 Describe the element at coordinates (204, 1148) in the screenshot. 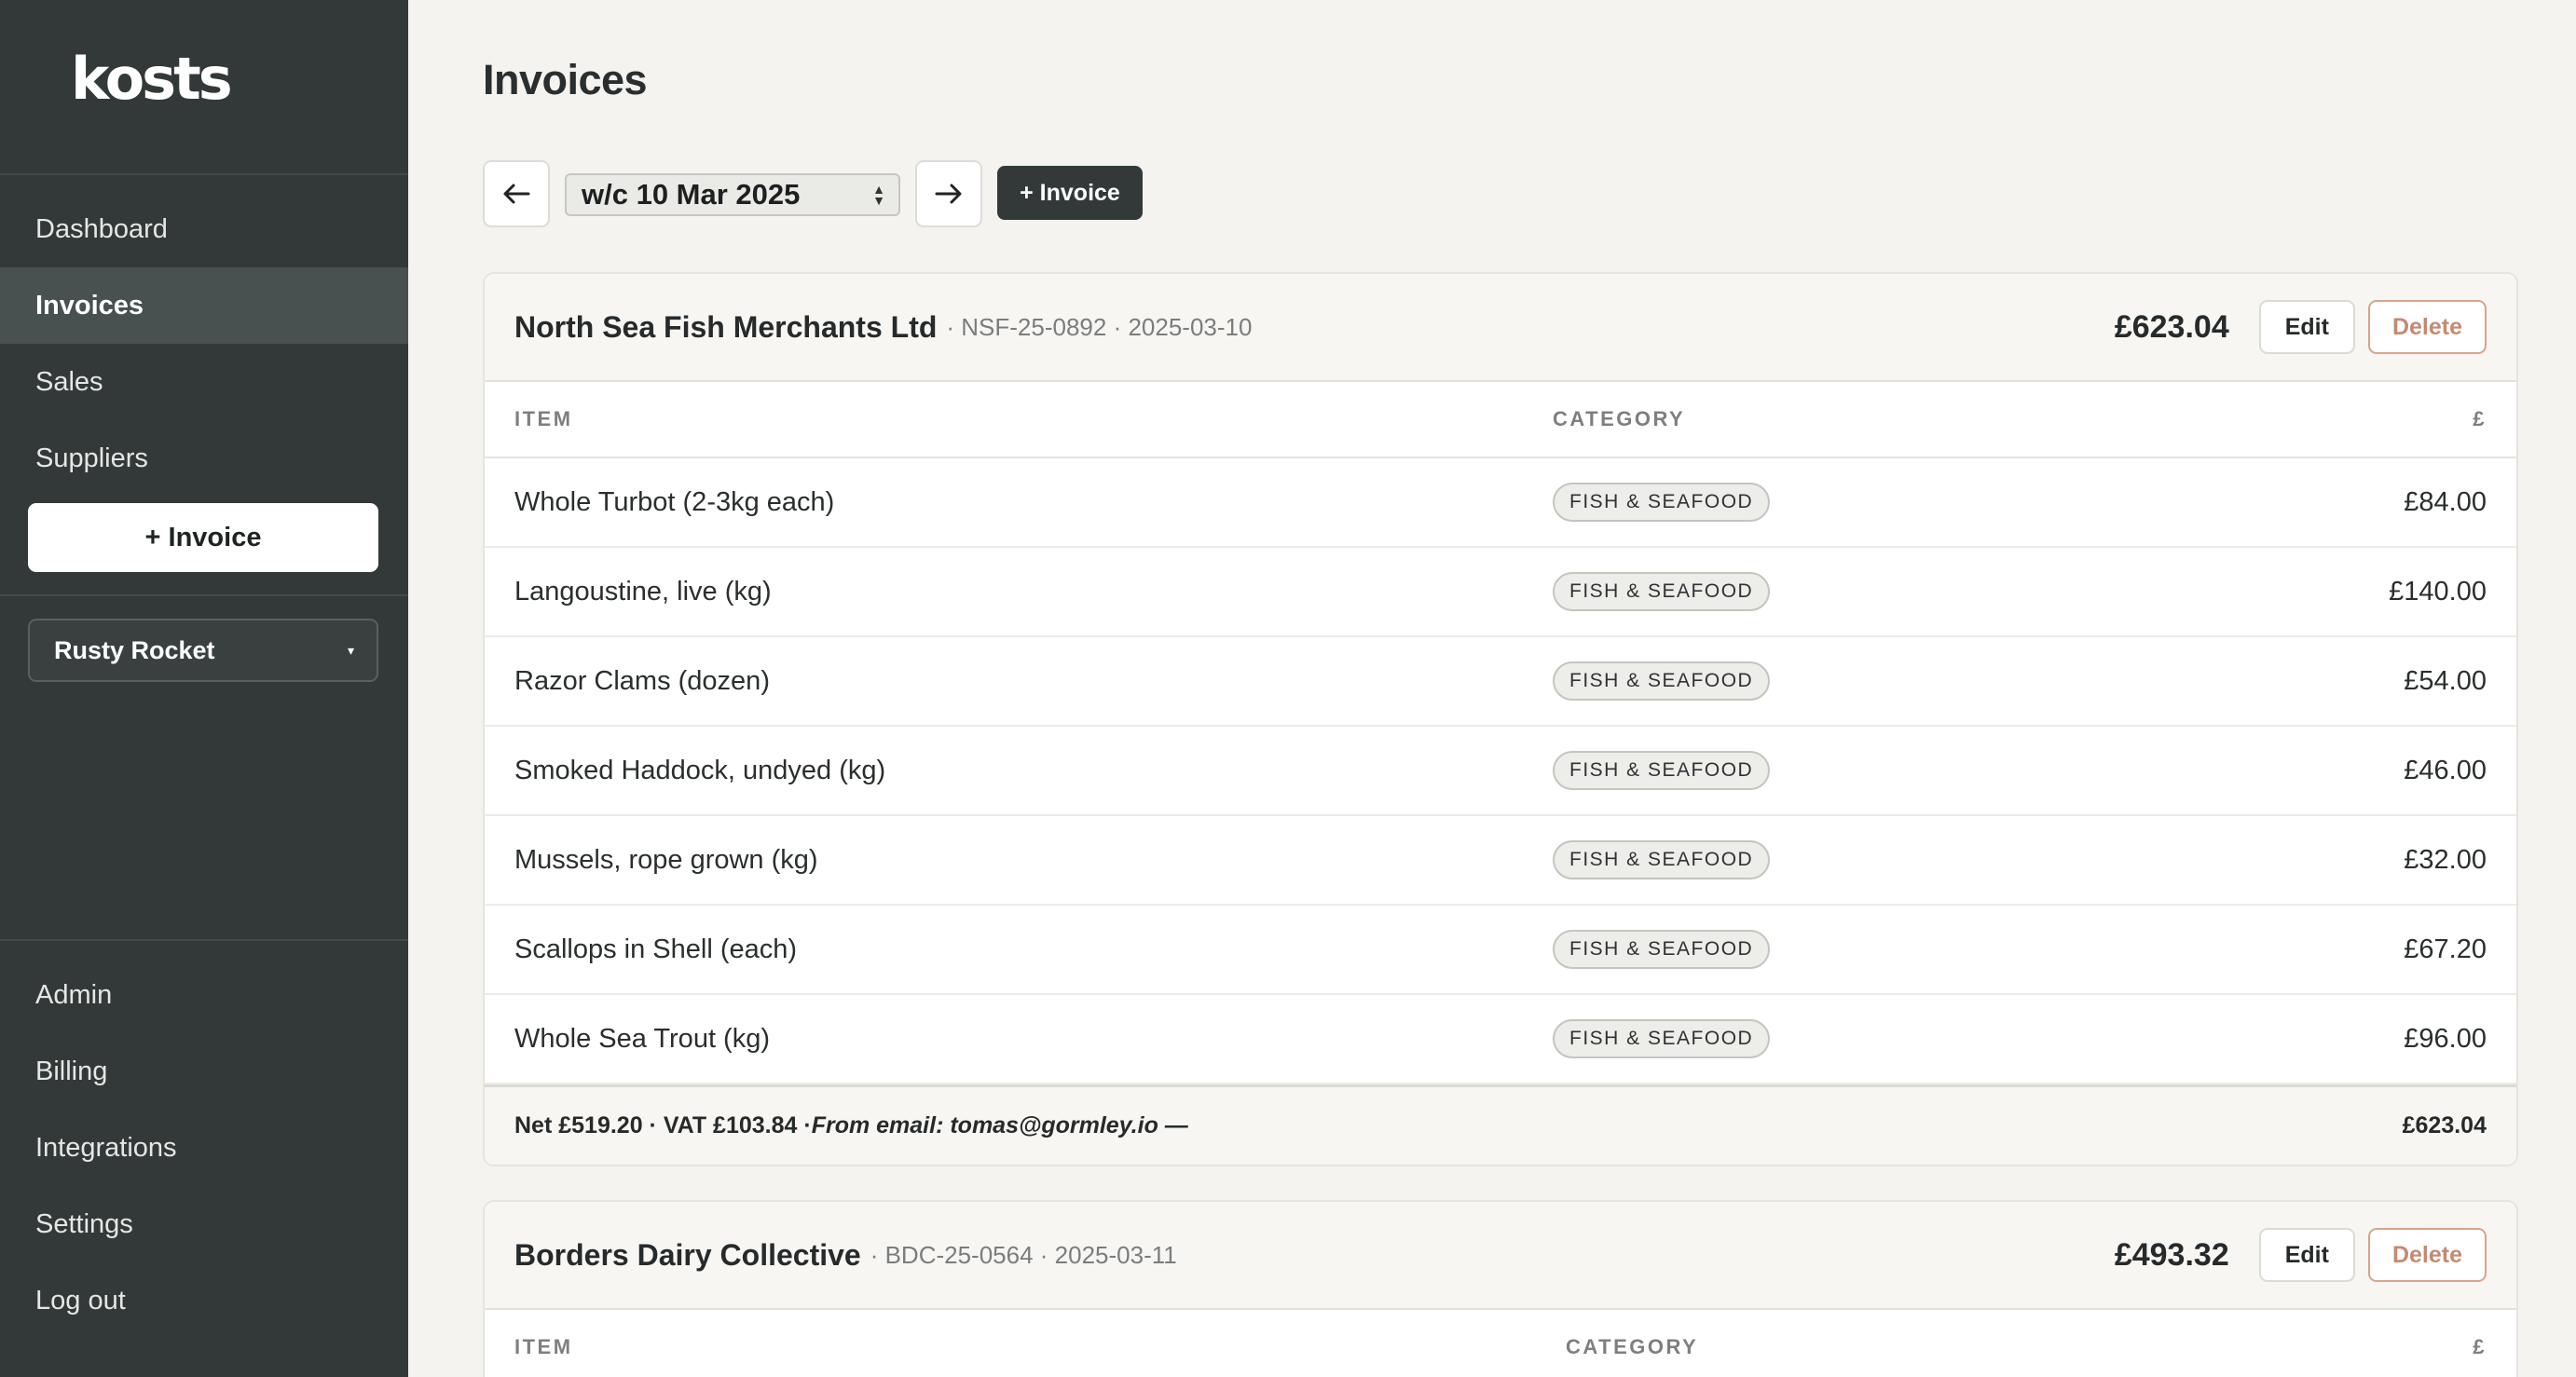

I see `sidebar-item-integrations: Integrations` at that location.